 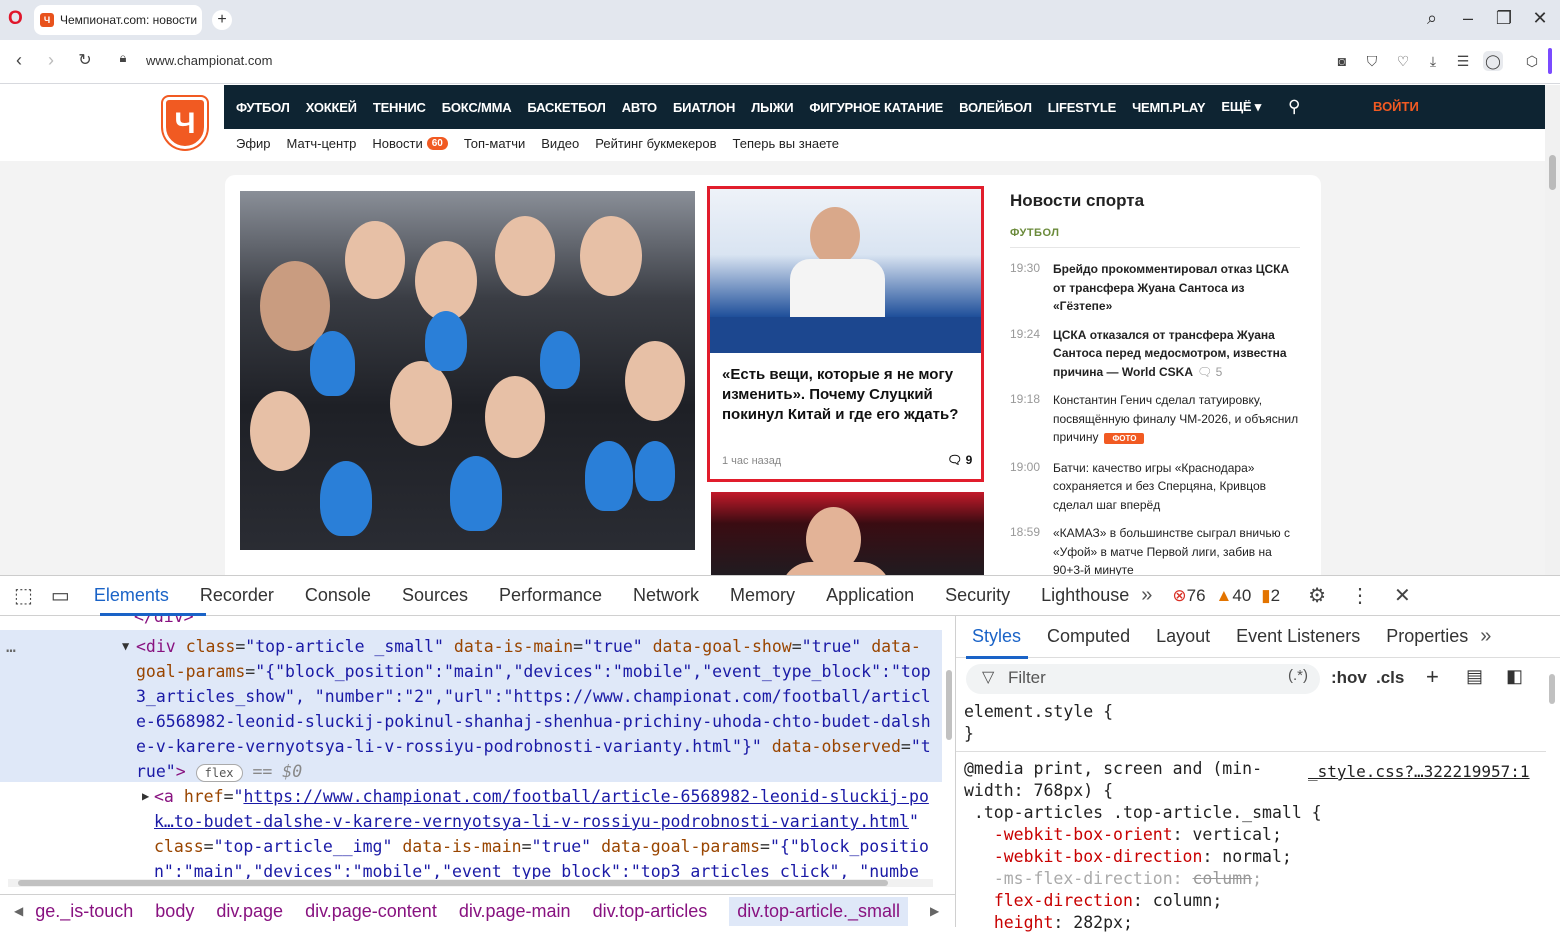 I want to click on news-category: ФУТБОЛ, so click(x=1155, y=237).